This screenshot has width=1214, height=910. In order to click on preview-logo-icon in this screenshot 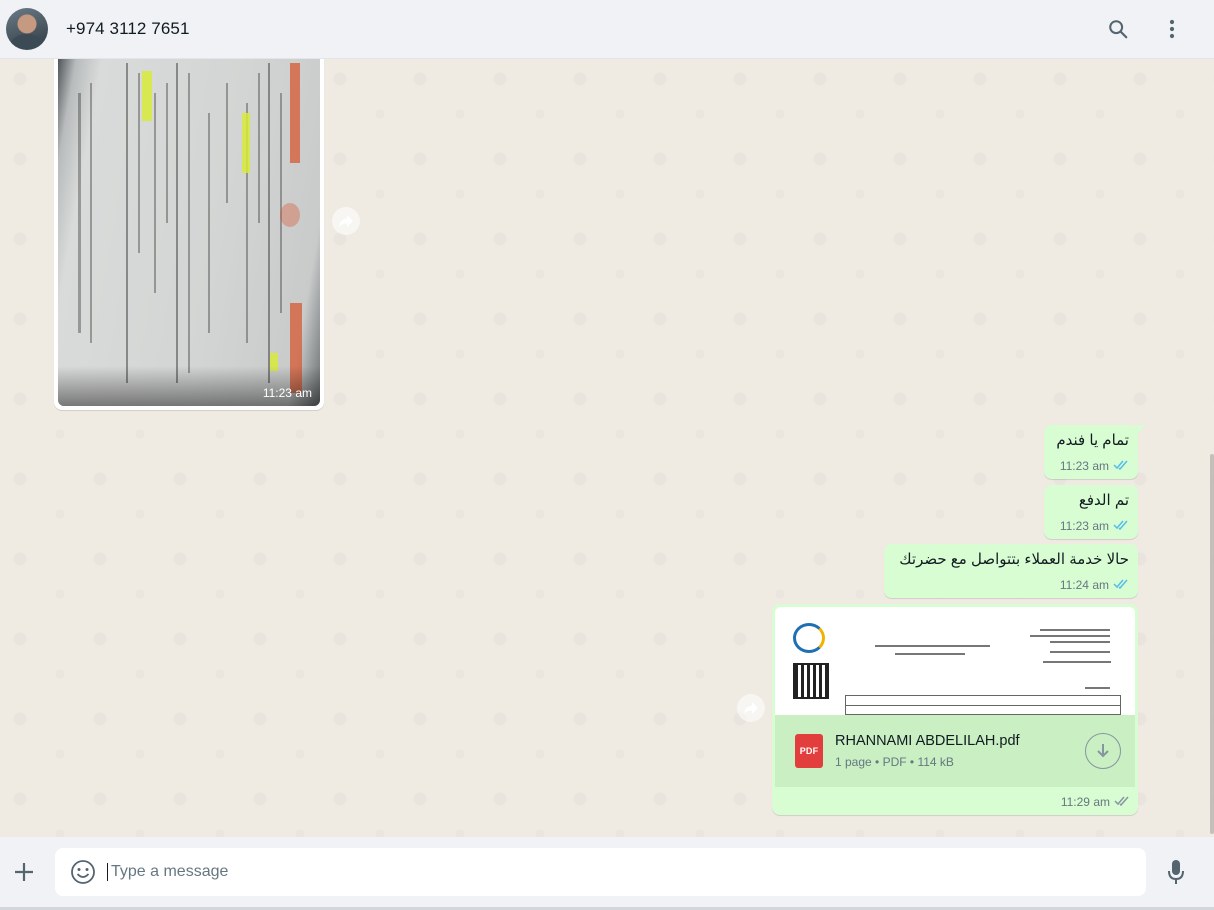, I will do `click(809, 638)`.